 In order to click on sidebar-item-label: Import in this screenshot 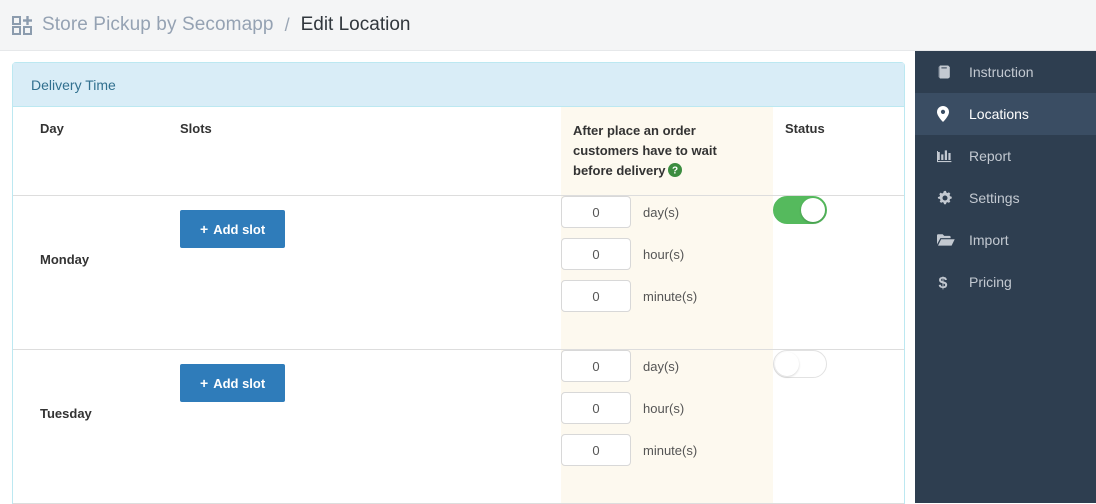, I will do `click(989, 240)`.